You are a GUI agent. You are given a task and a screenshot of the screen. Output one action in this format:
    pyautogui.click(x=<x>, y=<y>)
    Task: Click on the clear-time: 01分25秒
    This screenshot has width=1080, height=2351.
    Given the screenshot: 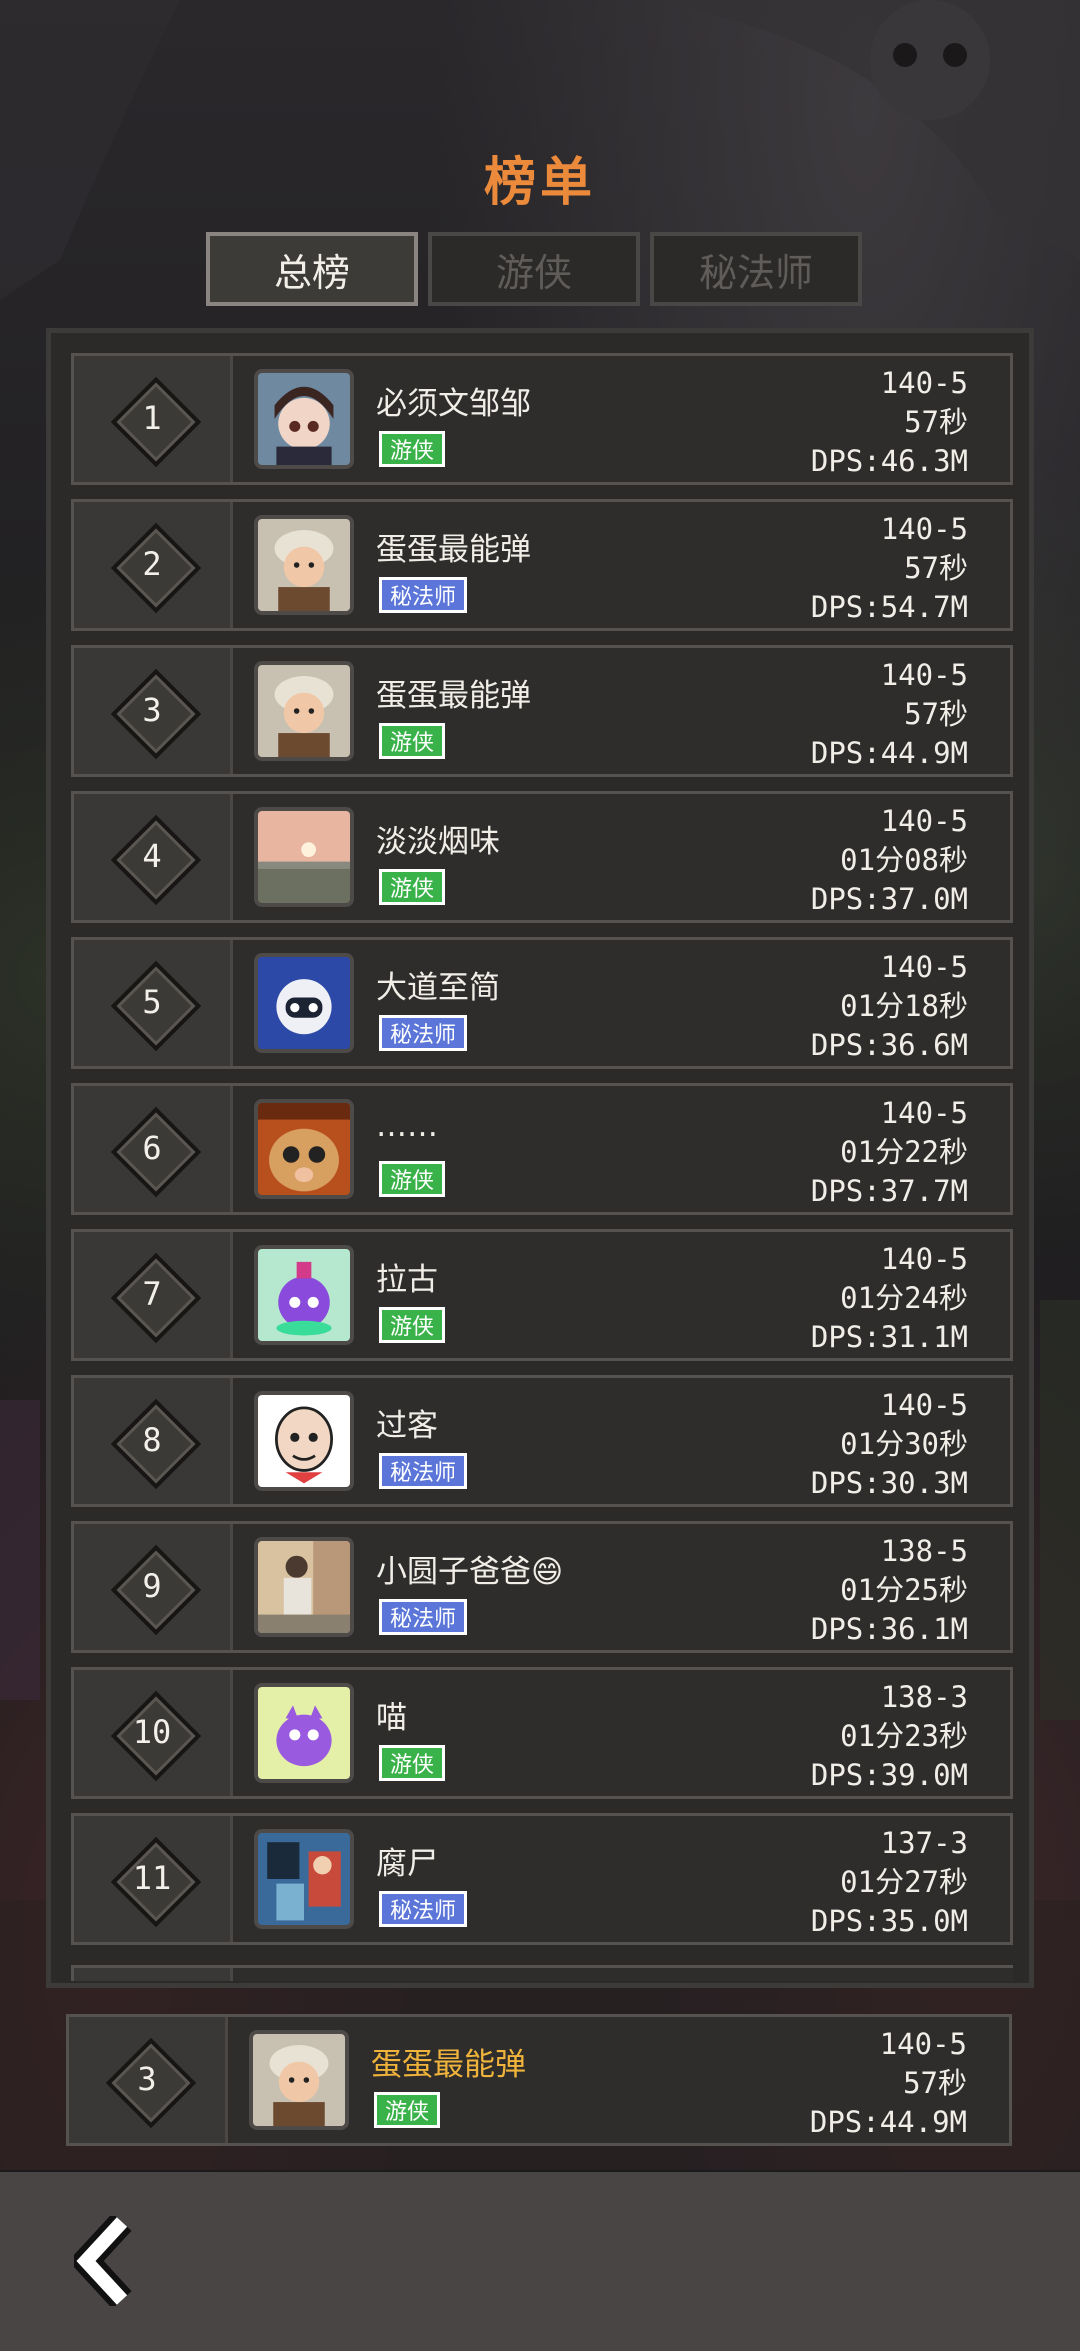 What is the action you would take?
    pyautogui.click(x=904, y=1590)
    